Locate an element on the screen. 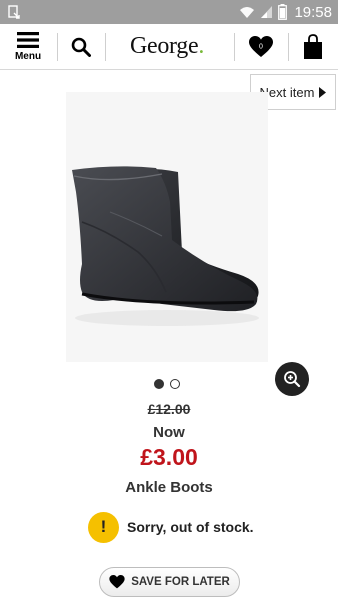 This screenshot has height=600, width=338. zoom-button is located at coordinates (292, 379).